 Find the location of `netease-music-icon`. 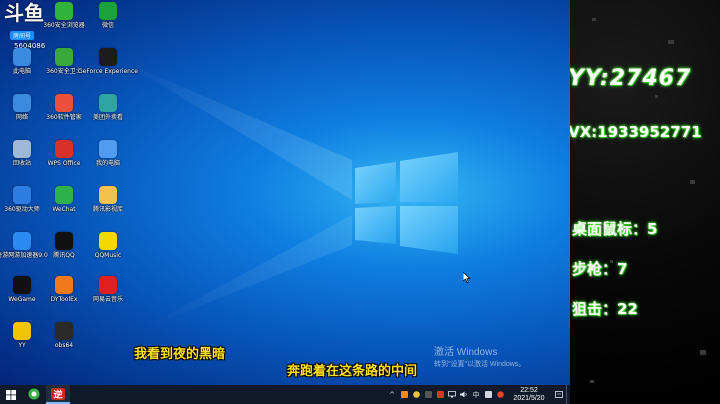

netease-music-icon is located at coordinates (108, 285).